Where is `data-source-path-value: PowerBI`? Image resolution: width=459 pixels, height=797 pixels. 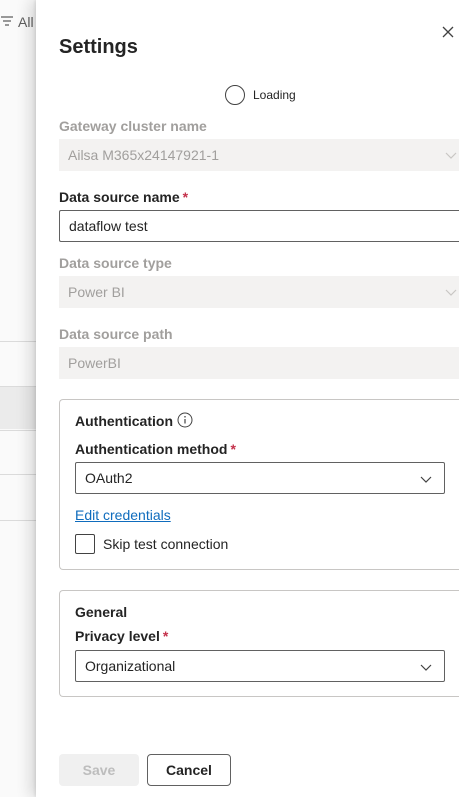
data-source-path-value: PowerBI is located at coordinates (94, 363).